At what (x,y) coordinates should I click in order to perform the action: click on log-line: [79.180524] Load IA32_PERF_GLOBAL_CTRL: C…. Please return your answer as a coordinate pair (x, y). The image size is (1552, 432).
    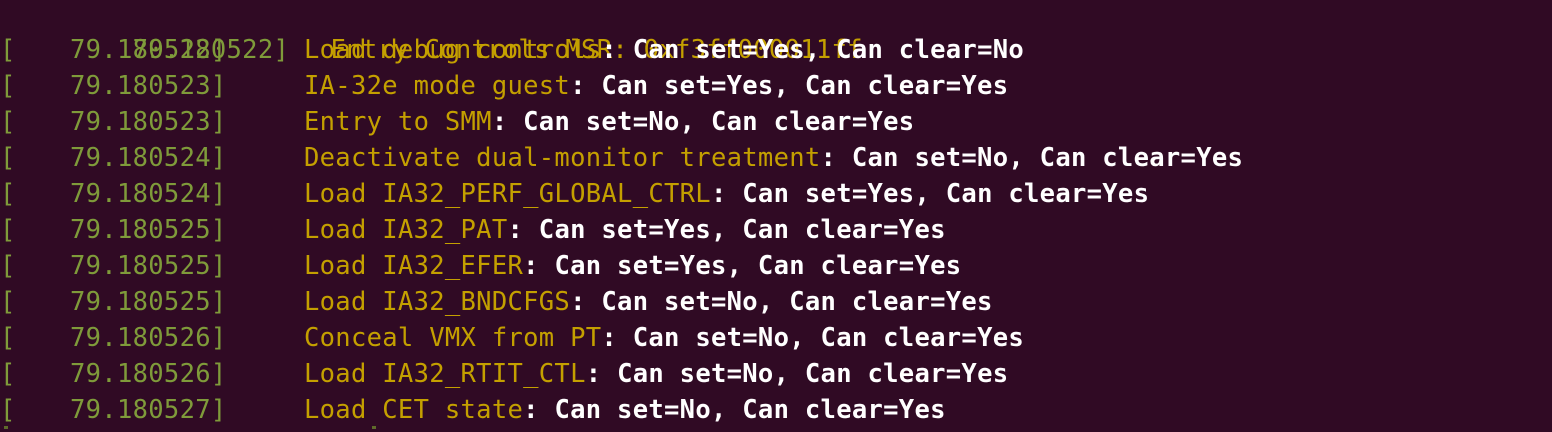
    Looking at the image, I should click on (574, 194).